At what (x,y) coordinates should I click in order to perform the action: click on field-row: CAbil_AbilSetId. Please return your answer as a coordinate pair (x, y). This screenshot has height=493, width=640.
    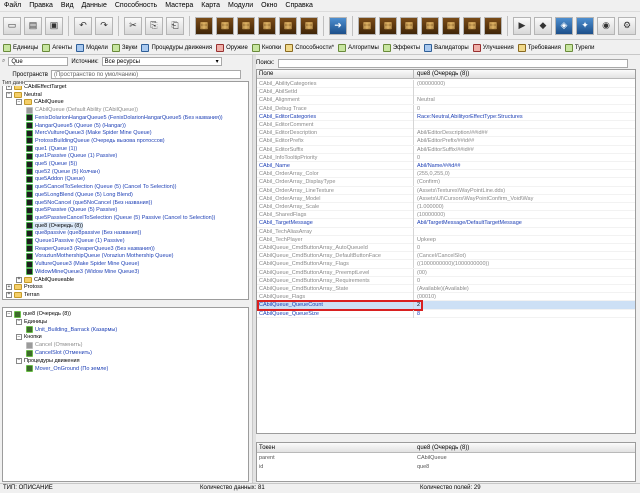
    Looking at the image, I should click on (446, 92).